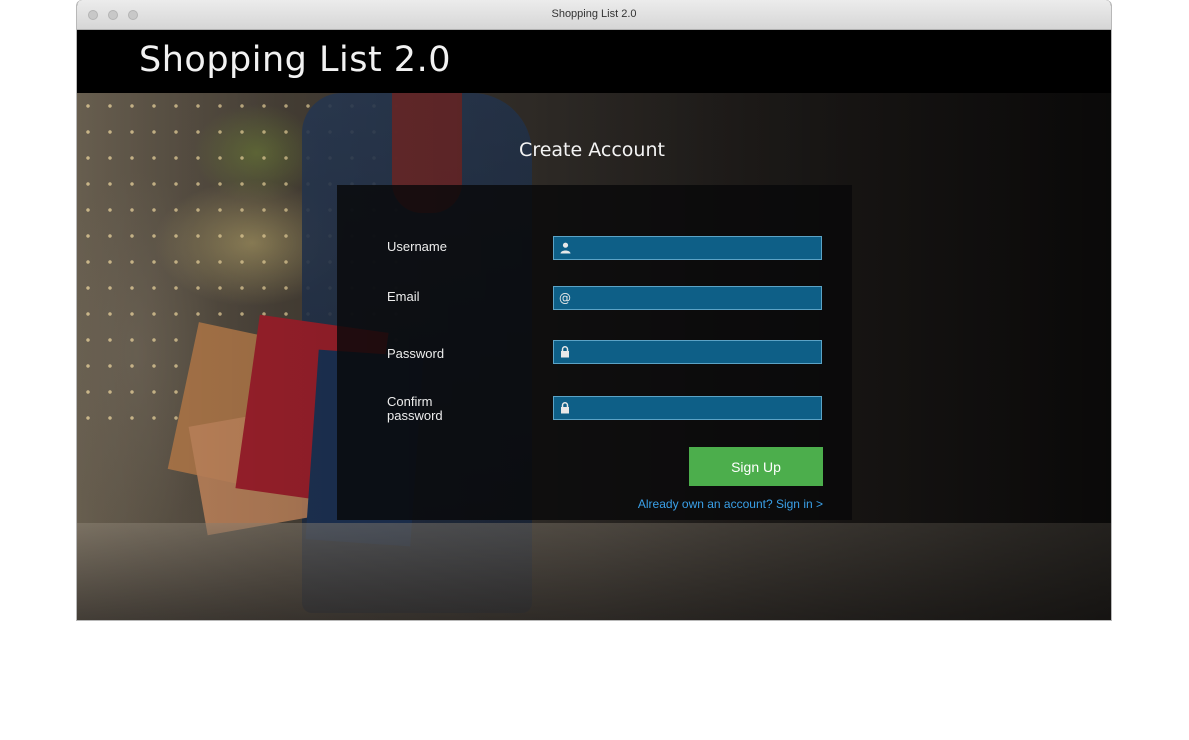 The image size is (1189, 740). Describe the element at coordinates (697, 408) in the screenshot. I see `confirm-password-input` at that location.